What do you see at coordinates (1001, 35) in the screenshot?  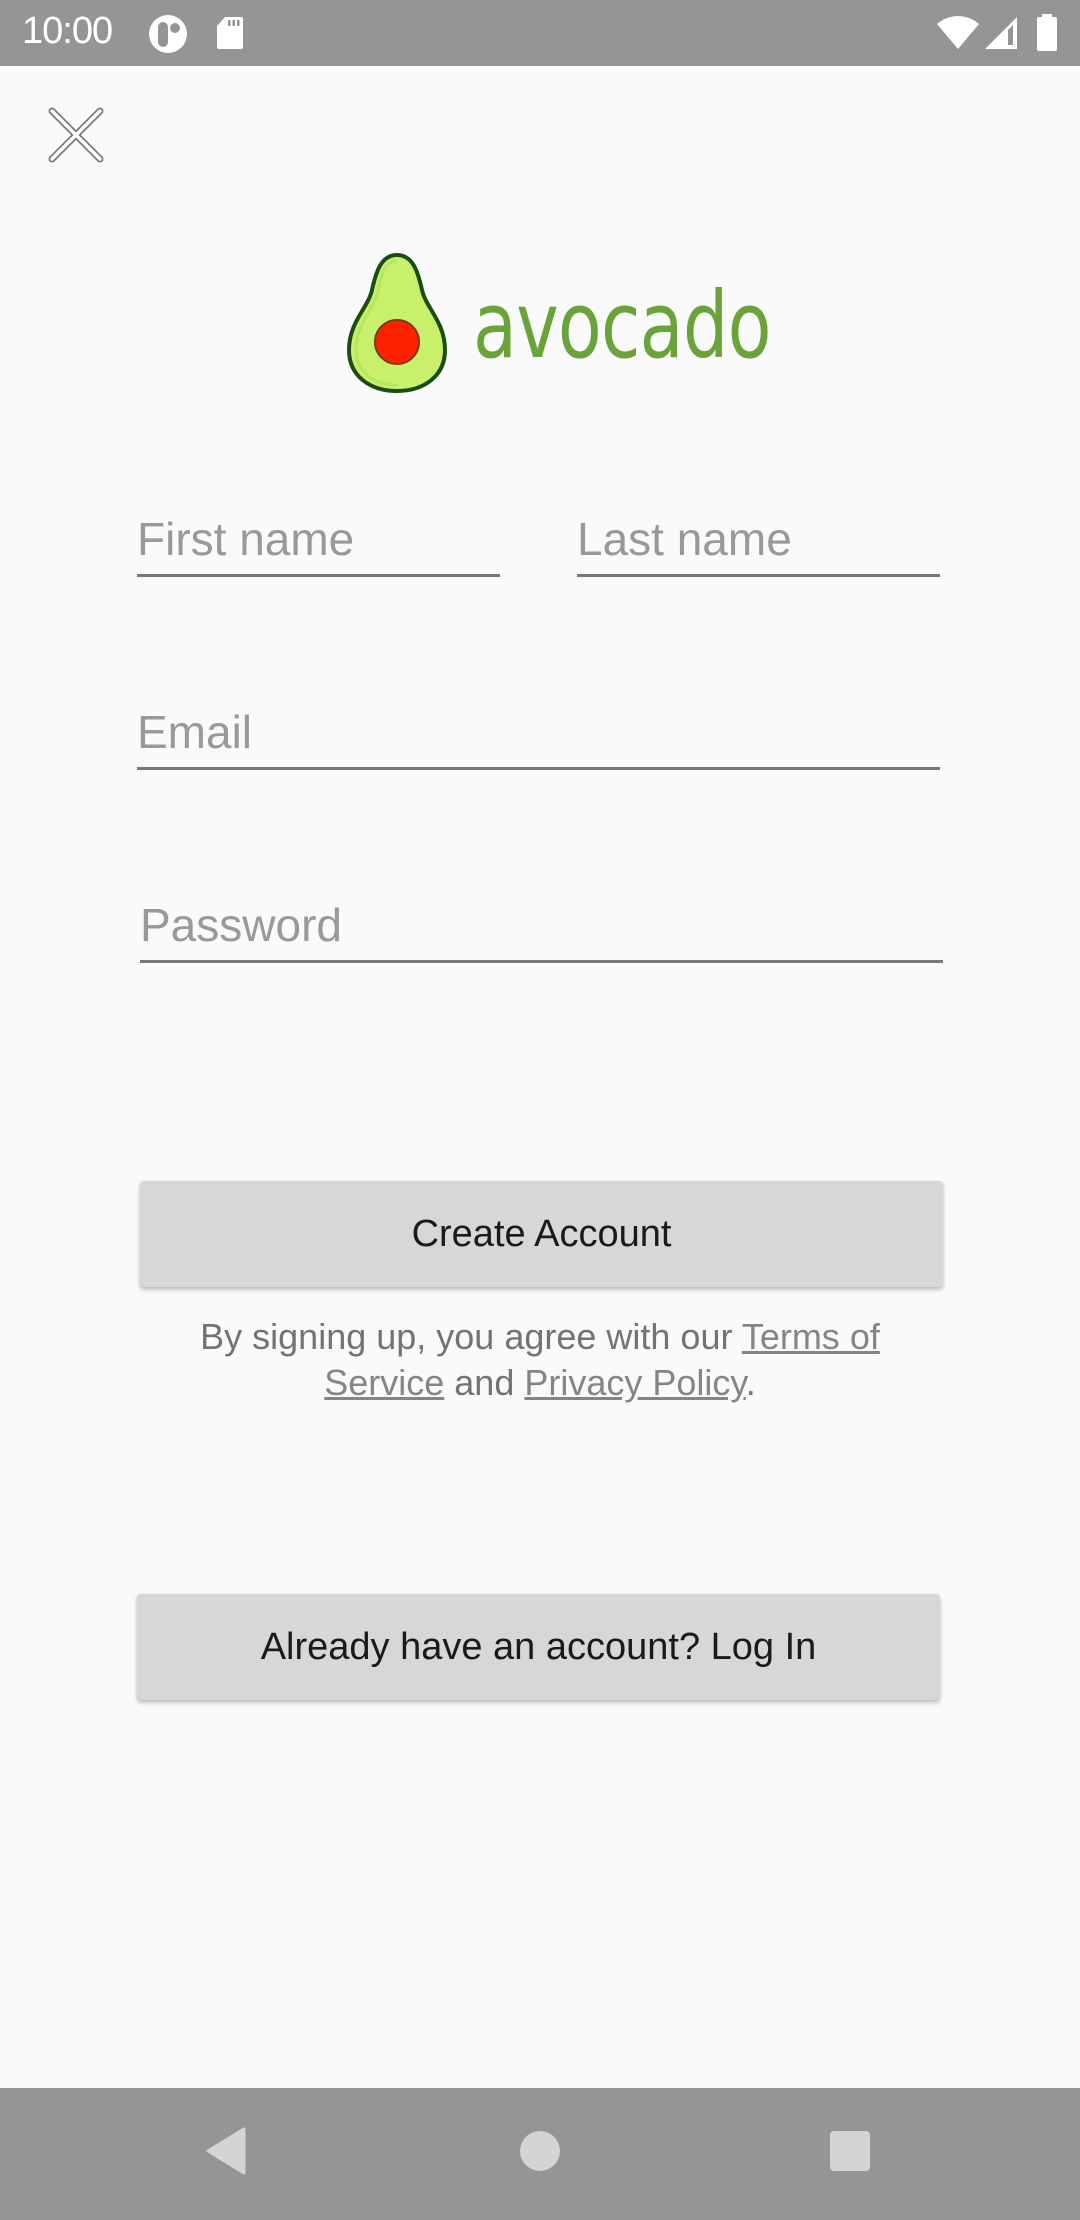 I see `cell-signal-icon` at bounding box center [1001, 35].